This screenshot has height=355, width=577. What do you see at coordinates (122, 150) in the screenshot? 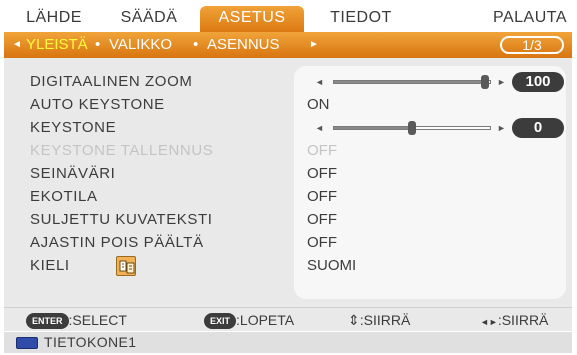
I see `setting-label: KEYSTONE TALLENNUS` at bounding box center [122, 150].